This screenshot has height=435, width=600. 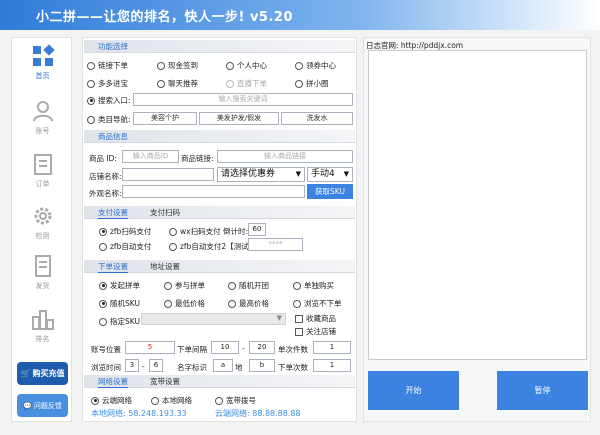 I want to click on function-section-title: 功能选择, so click(x=113, y=46).